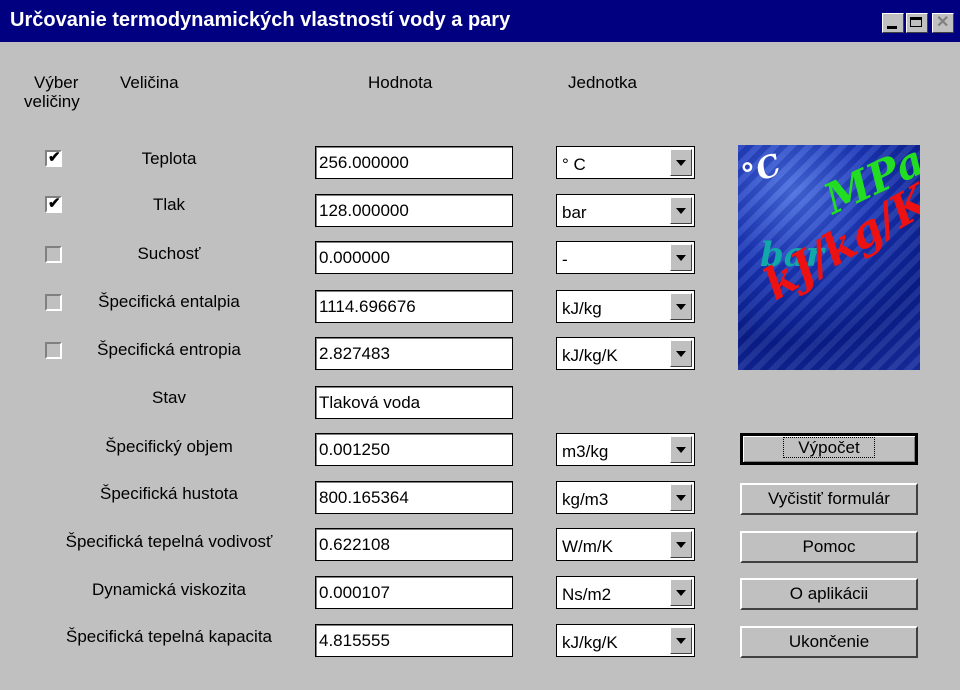  Describe the element at coordinates (625, 257) in the screenshot. I see `unit-select-dryness: -` at that location.